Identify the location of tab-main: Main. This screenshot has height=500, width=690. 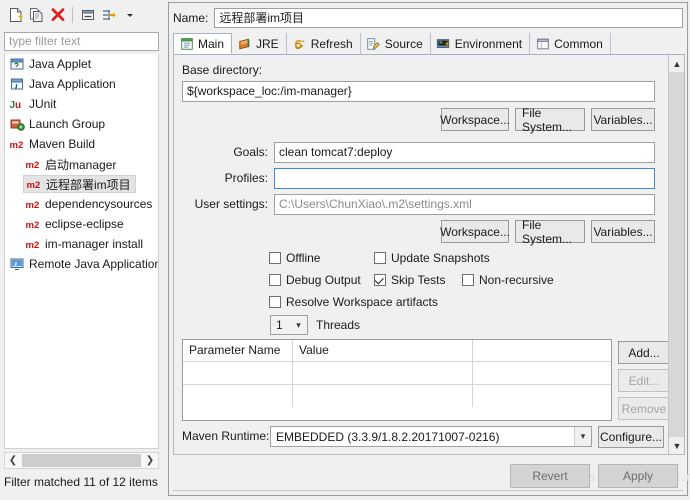
(203, 43).